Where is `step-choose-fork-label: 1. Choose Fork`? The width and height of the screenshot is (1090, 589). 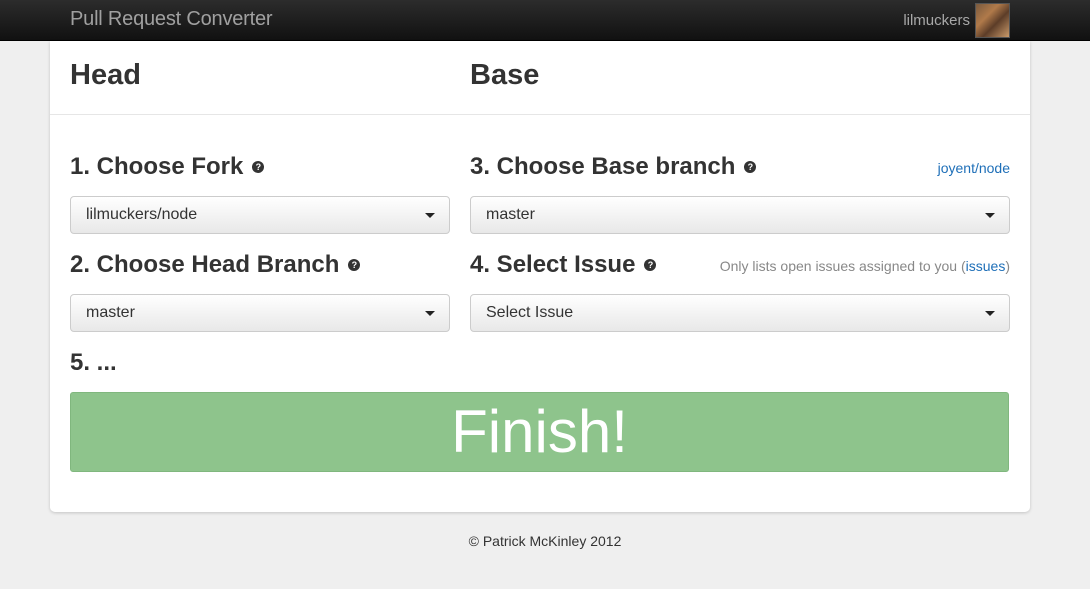
step-choose-fork-label: 1. Choose Fork is located at coordinates (157, 166).